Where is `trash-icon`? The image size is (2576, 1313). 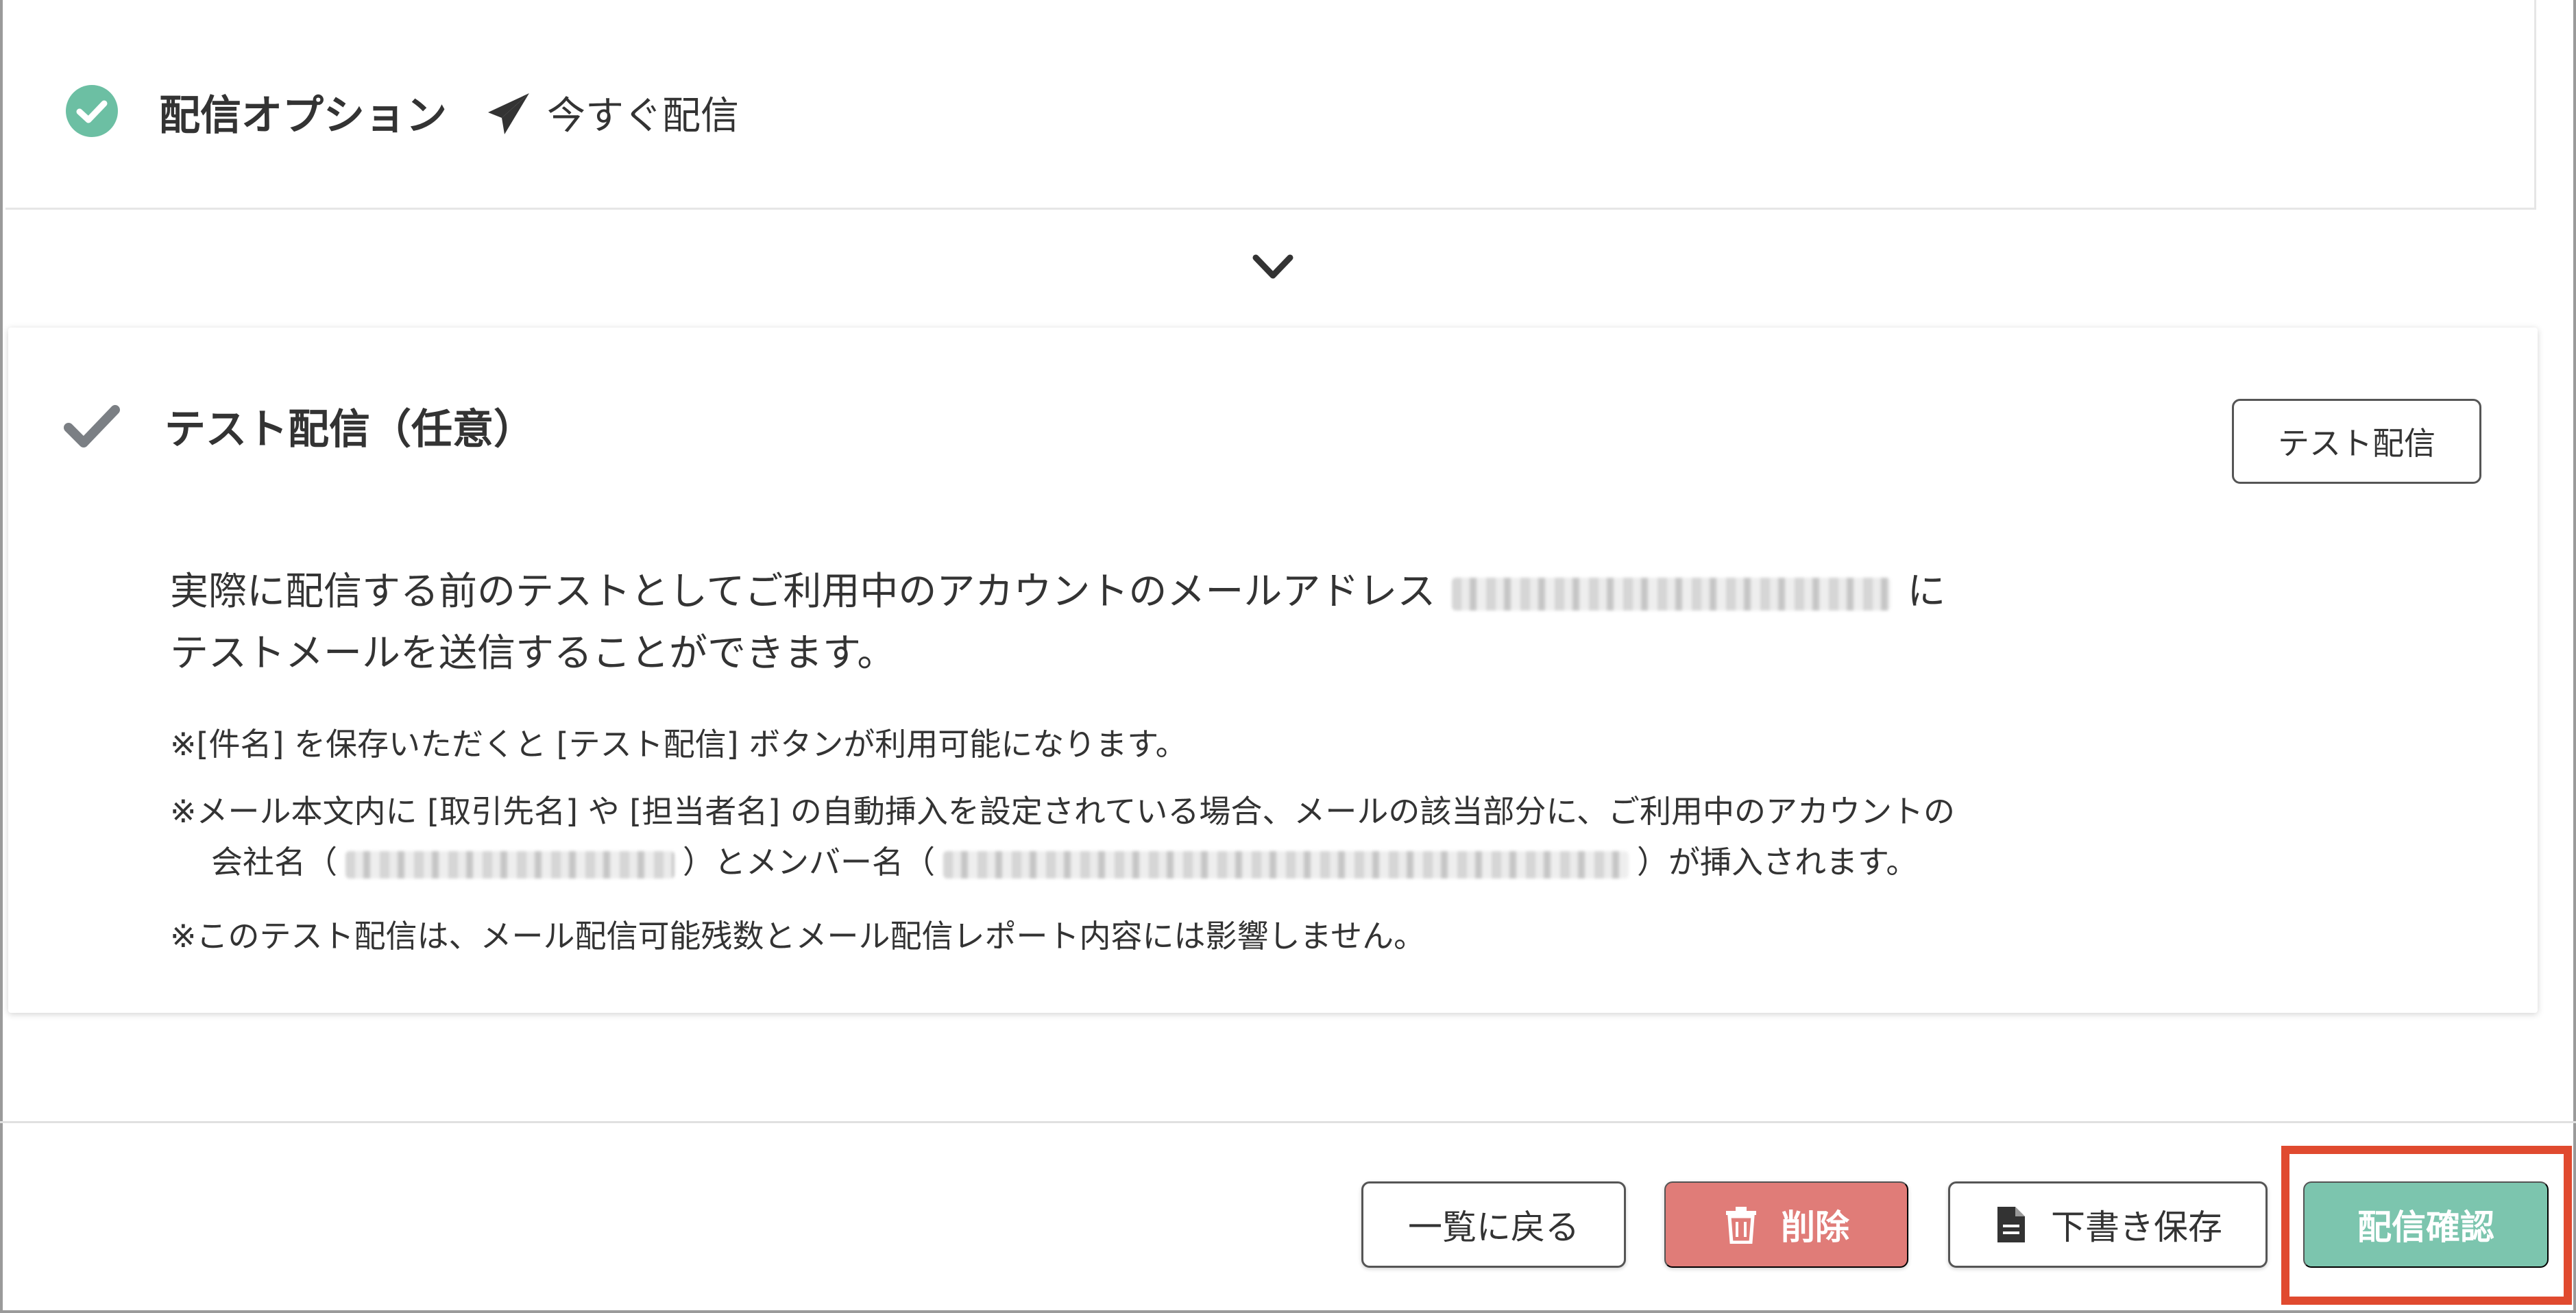
trash-icon is located at coordinates (1741, 1225).